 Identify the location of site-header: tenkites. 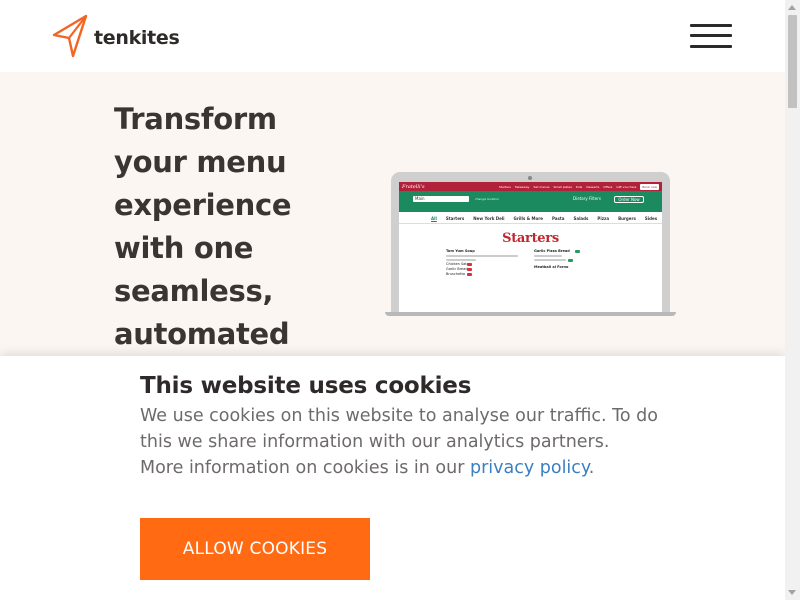
(392, 36).